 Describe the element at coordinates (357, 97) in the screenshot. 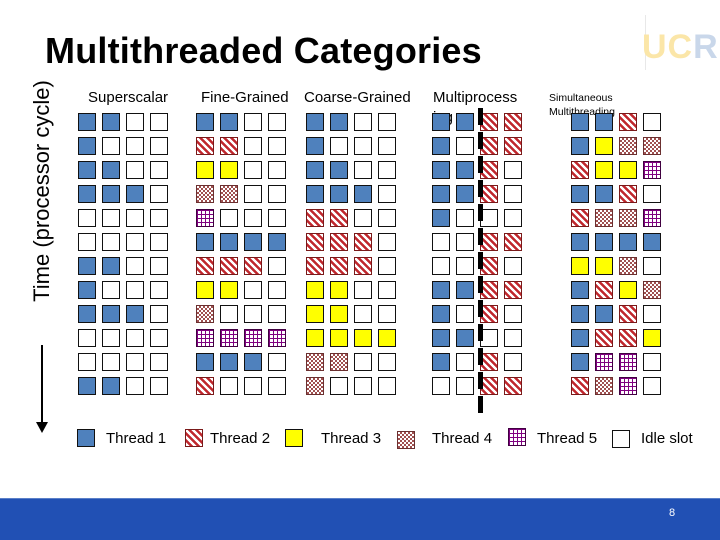

I see `column-label-coarse-grained: Coarse-Grained` at that location.